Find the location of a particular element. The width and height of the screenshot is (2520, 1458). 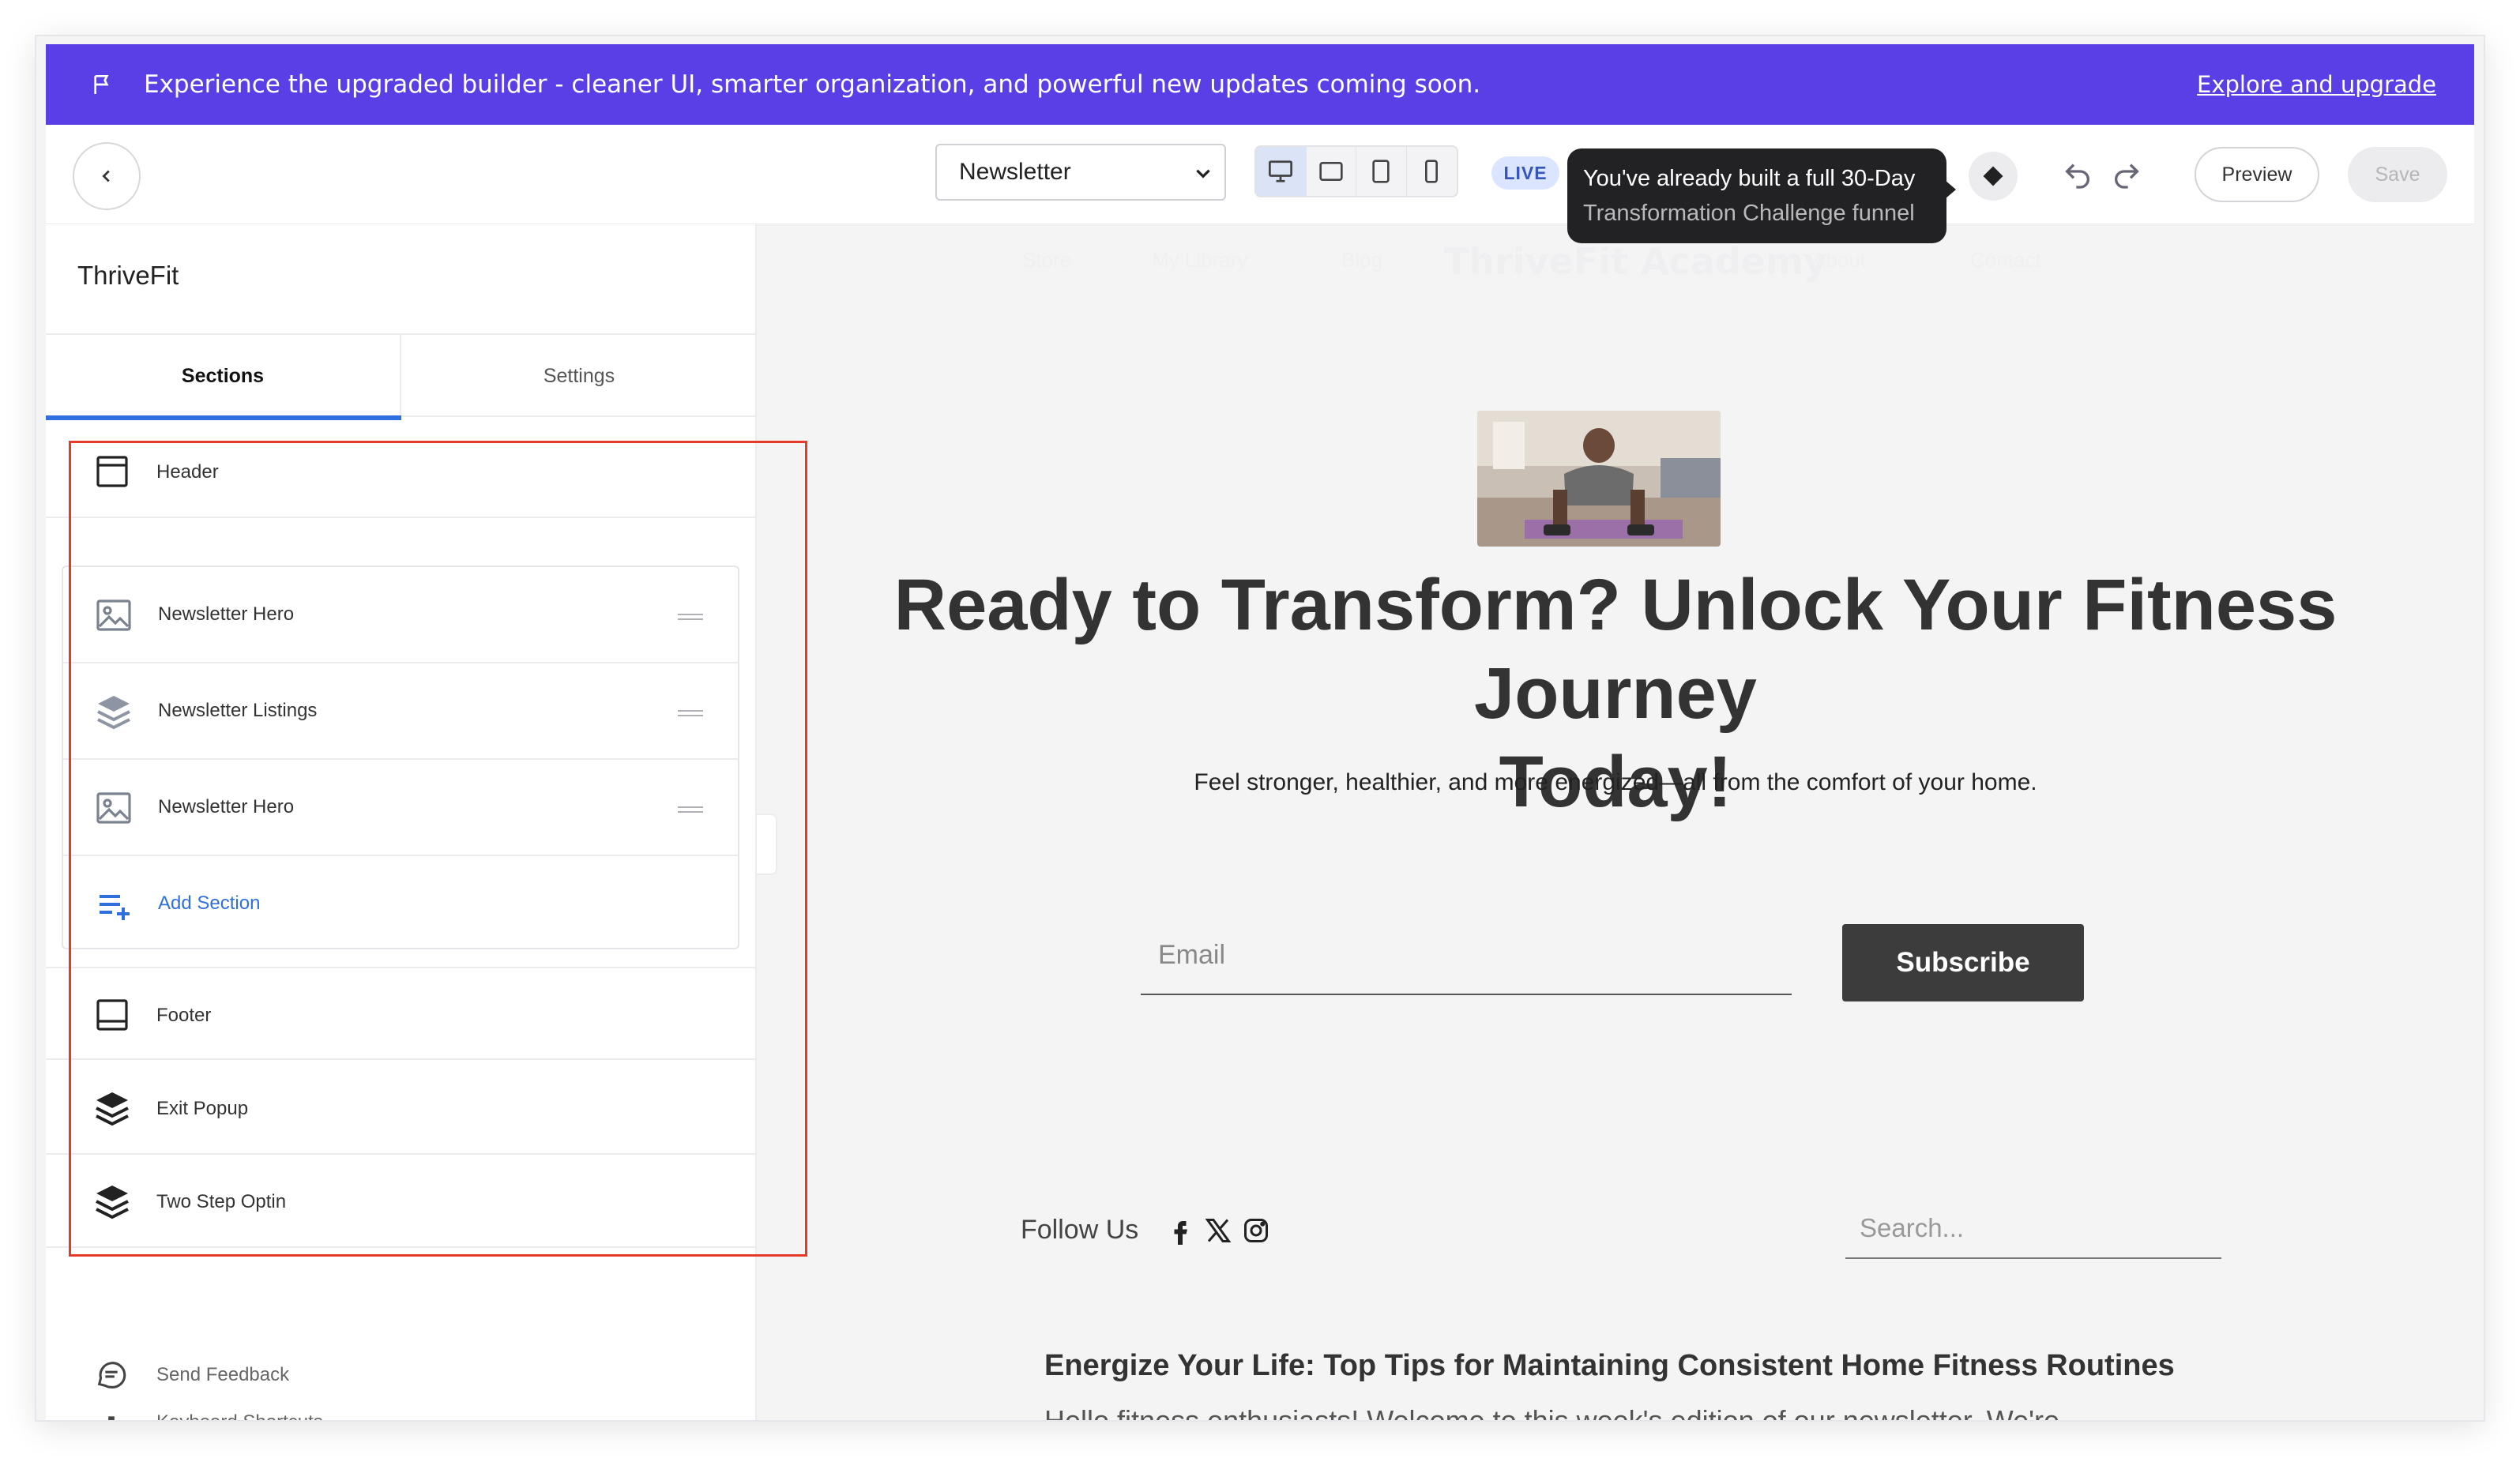

footer-layout-icon is located at coordinates (112, 1015).